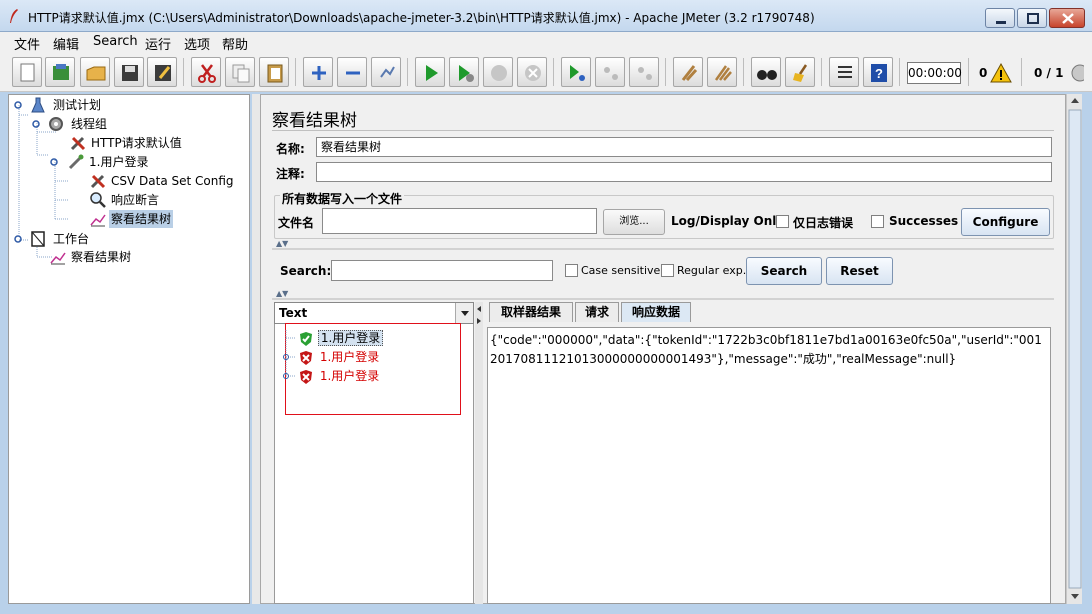 This screenshot has width=1092, height=614. I want to click on clear-button, so click(688, 72).